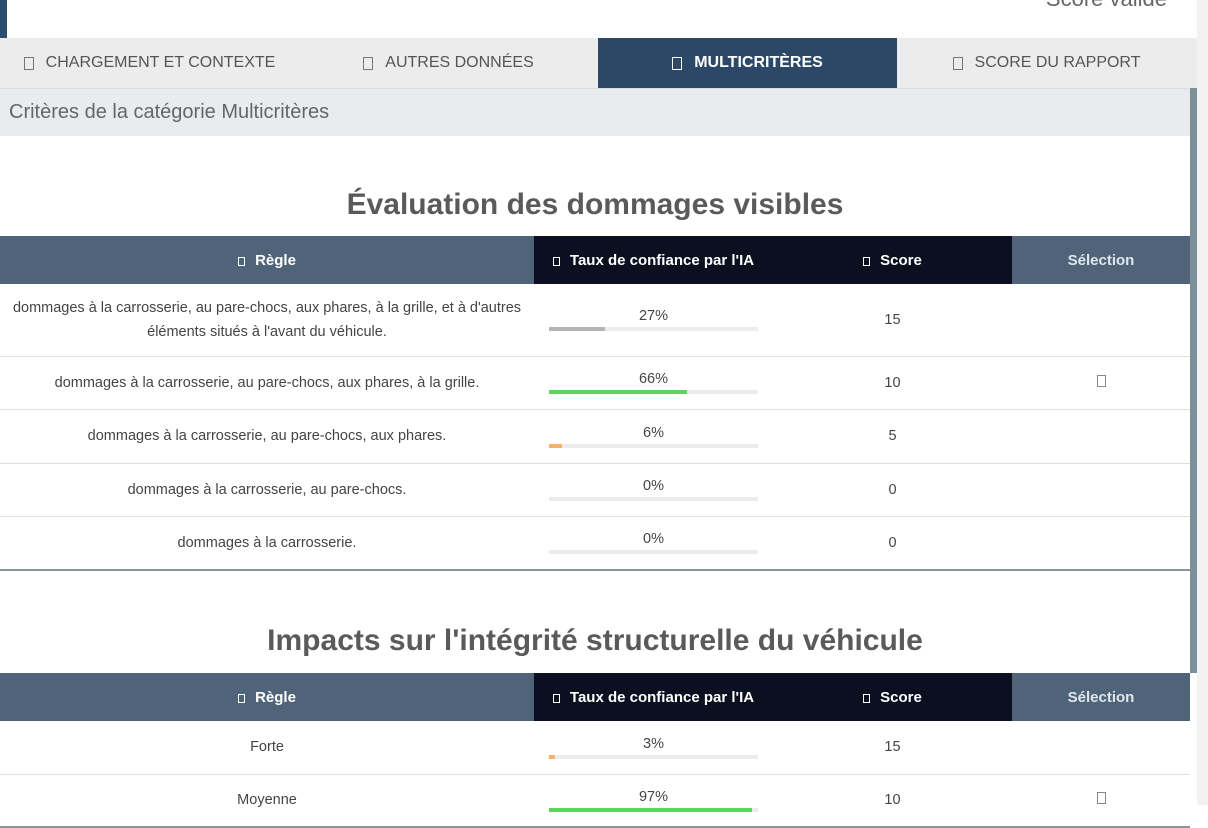 This screenshot has height=828, width=1208. What do you see at coordinates (653, 796) in the screenshot?
I see `confidence-label: 97%` at bounding box center [653, 796].